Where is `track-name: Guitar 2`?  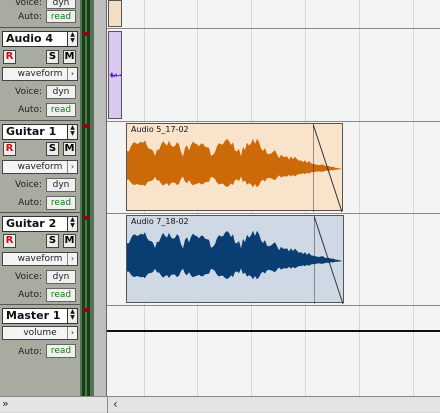 track-name: Guitar 2 is located at coordinates (31, 223).